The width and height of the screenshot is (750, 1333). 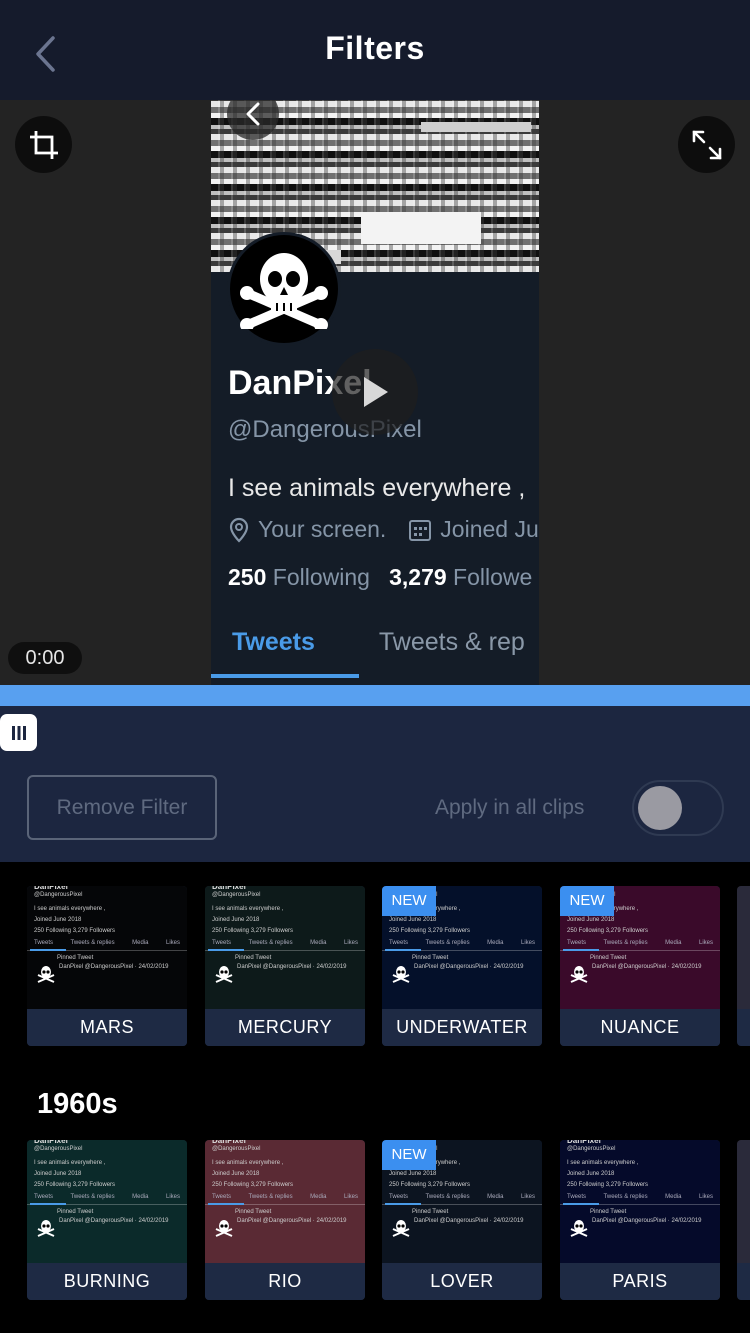 What do you see at coordinates (375, 695) in the screenshot?
I see `clip-track` at bounding box center [375, 695].